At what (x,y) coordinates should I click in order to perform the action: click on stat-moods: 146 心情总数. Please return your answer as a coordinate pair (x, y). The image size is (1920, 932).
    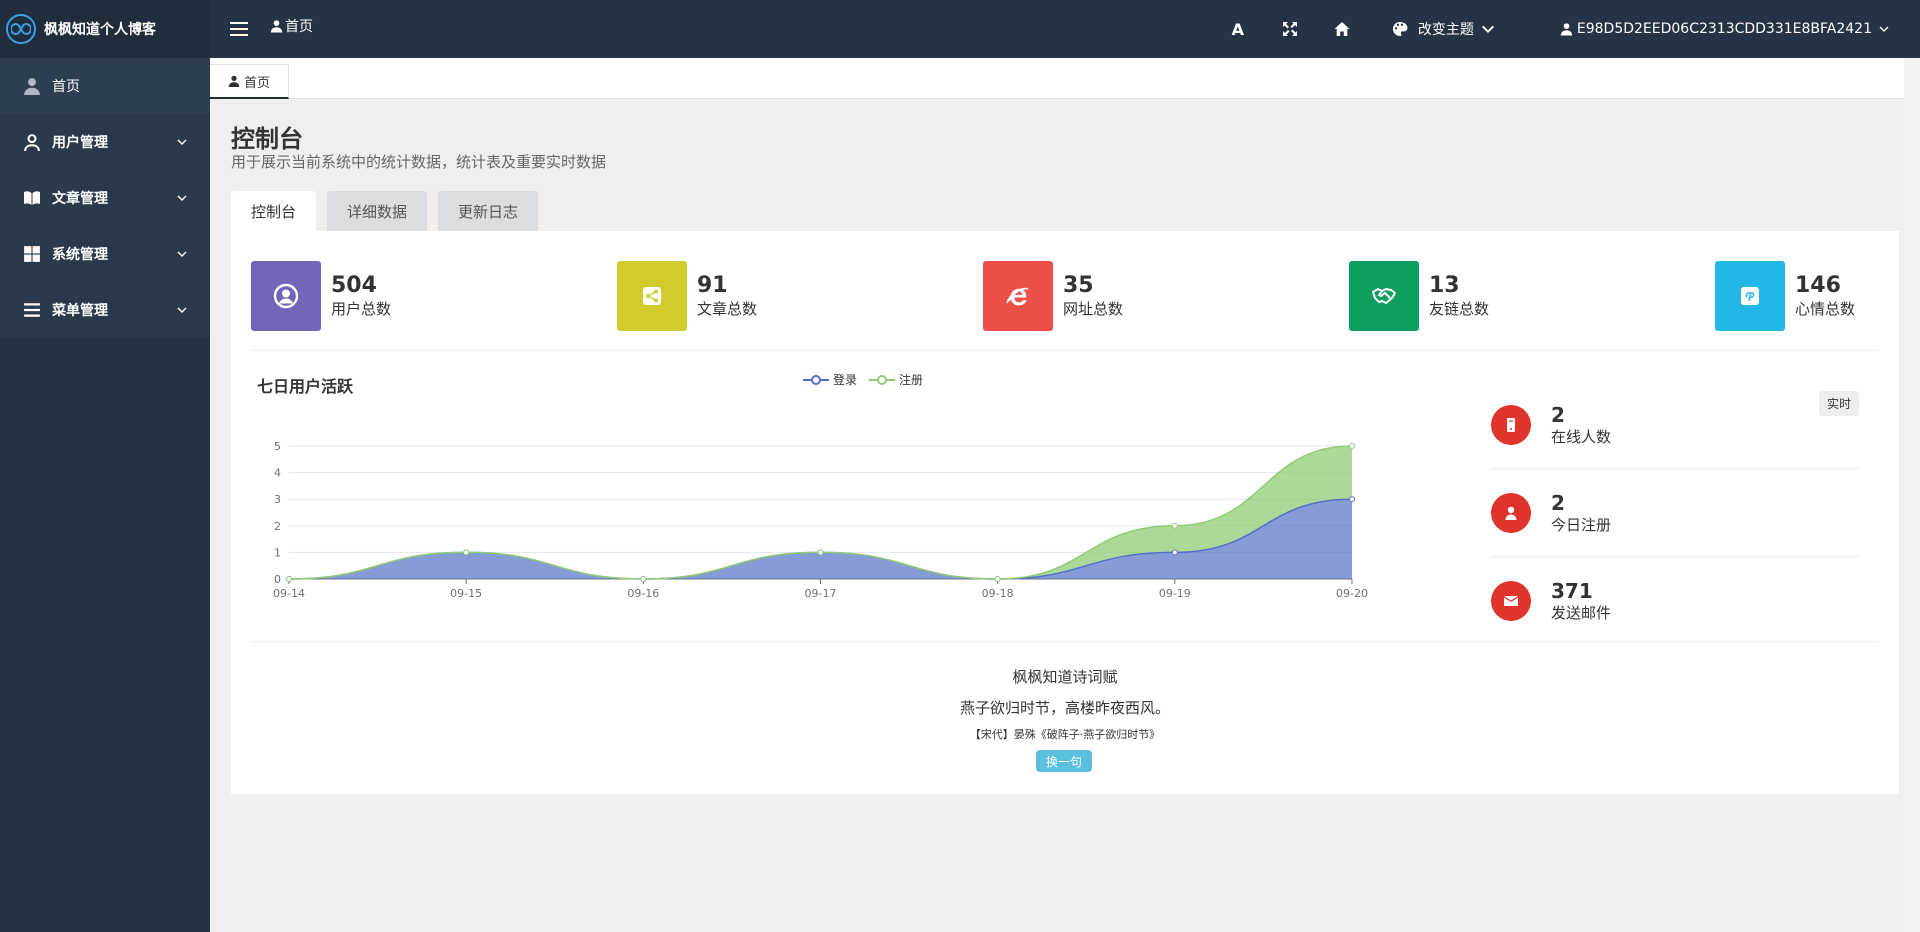
    Looking at the image, I should click on (1785, 296).